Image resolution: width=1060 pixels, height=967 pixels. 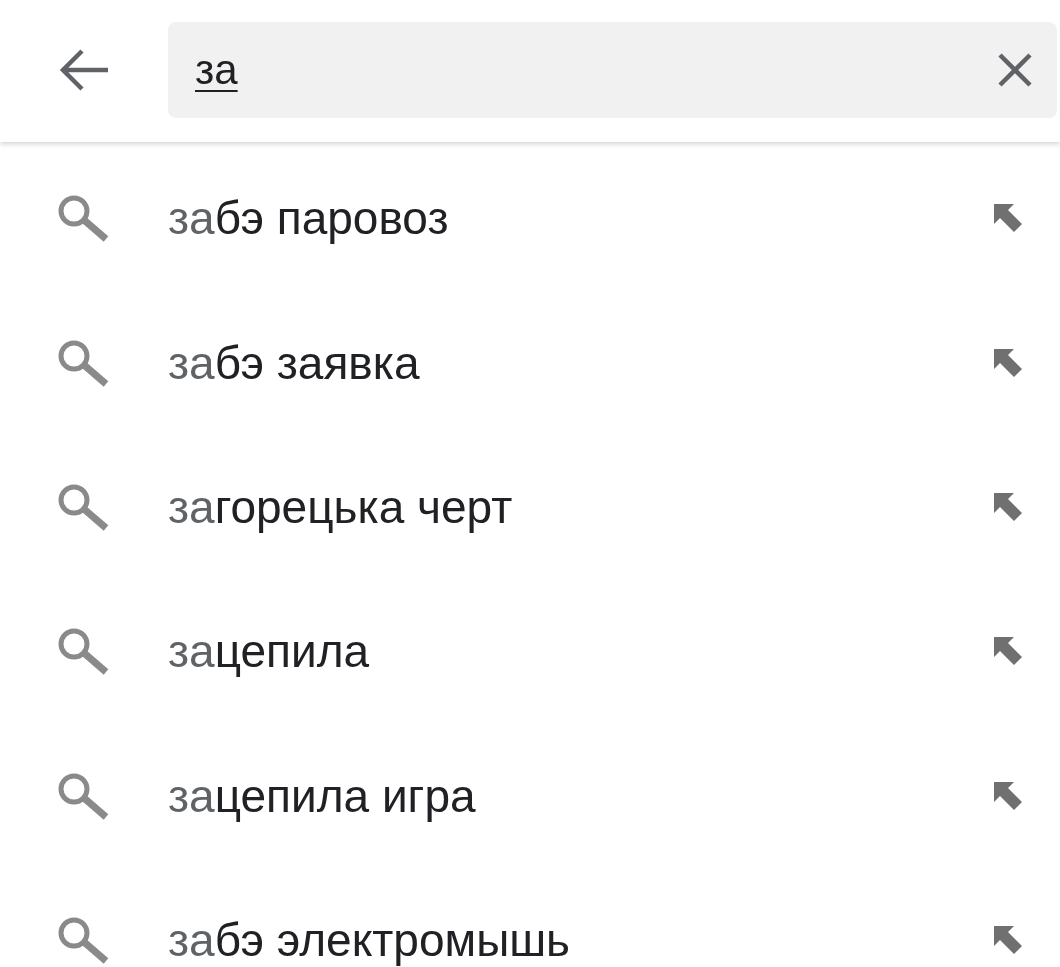 What do you see at coordinates (612, 70) in the screenshot?
I see `search-field: за` at bounding box center [612, 70].